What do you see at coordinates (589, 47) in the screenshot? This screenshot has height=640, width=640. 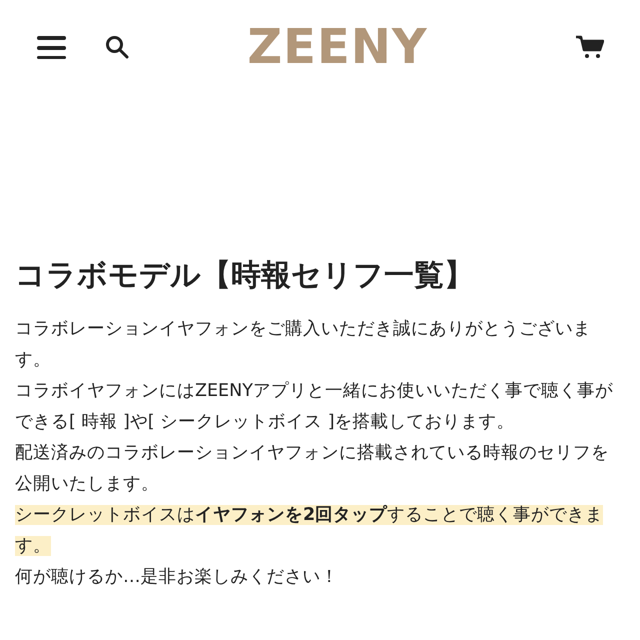 I see `cart-icon` at bounding box center [589, 47].